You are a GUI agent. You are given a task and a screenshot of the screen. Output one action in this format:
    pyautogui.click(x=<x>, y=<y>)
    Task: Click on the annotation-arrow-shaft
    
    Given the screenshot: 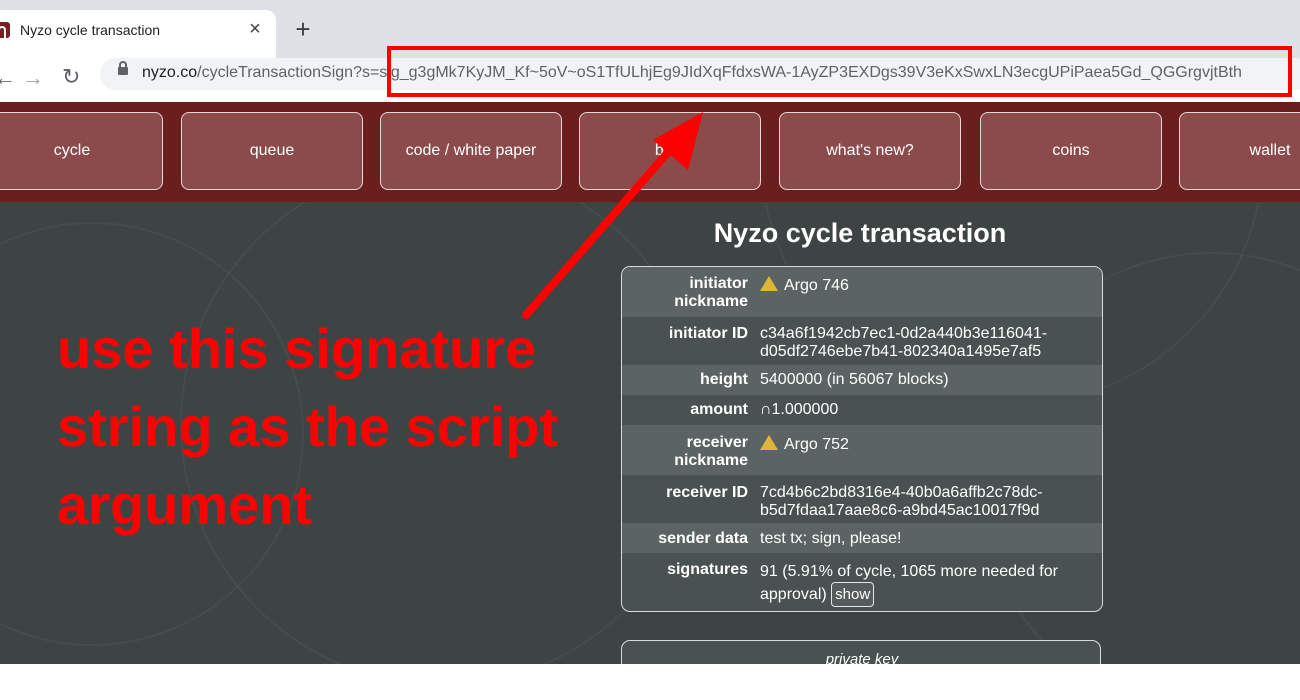 What is the action you would take?
    pyautogui.click(x=601, y=229)
    